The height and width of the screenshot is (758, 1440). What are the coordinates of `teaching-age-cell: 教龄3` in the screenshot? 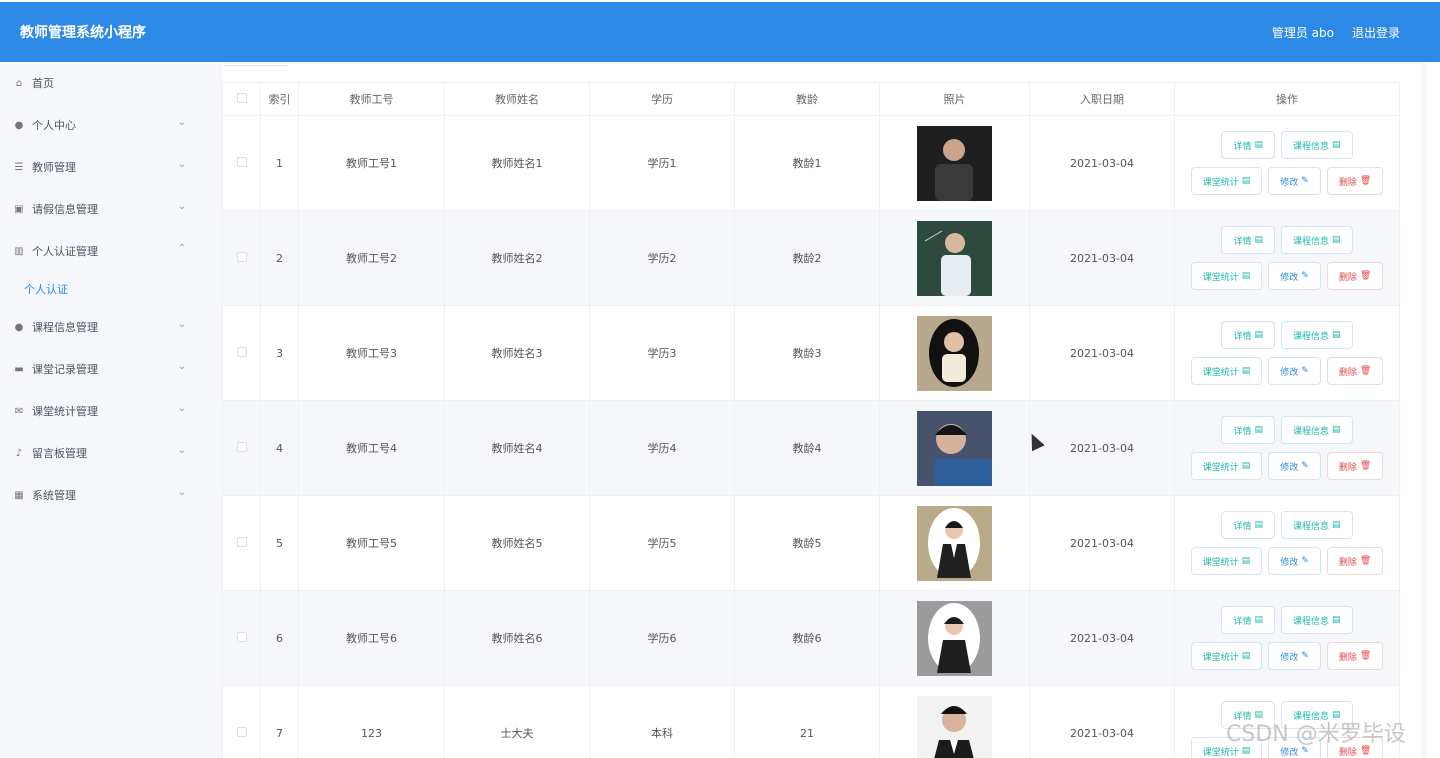 It's located at (807, 353).